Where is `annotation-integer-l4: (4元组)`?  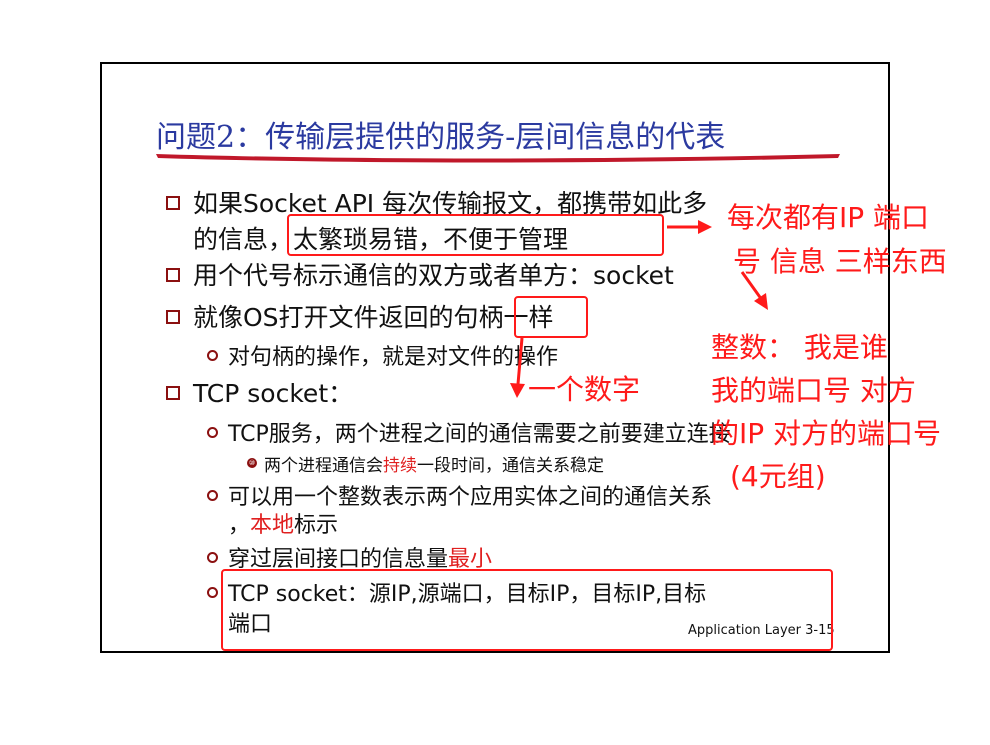
annotation-integer-l4: (4元组) is located at coordinates (778, 476).